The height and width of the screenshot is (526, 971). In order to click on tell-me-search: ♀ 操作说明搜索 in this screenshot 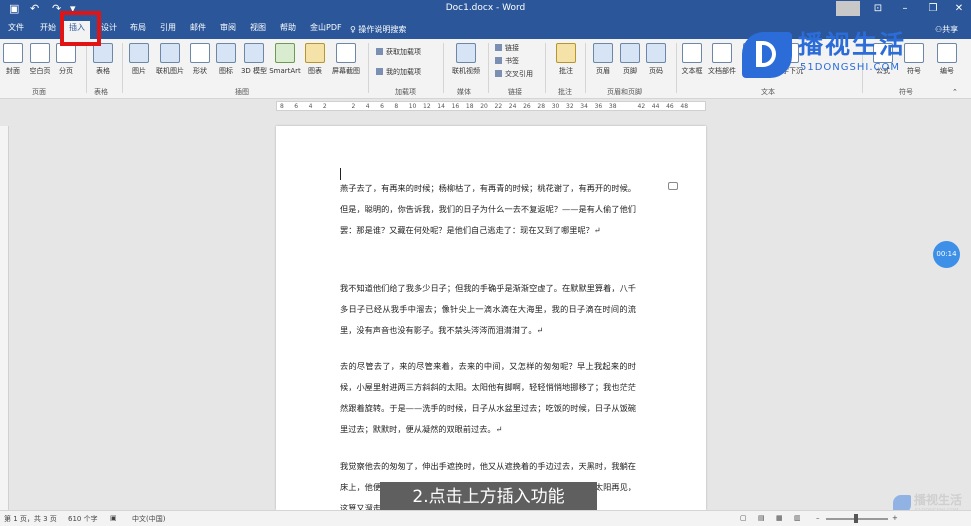, I will do `click(378, 29)`.